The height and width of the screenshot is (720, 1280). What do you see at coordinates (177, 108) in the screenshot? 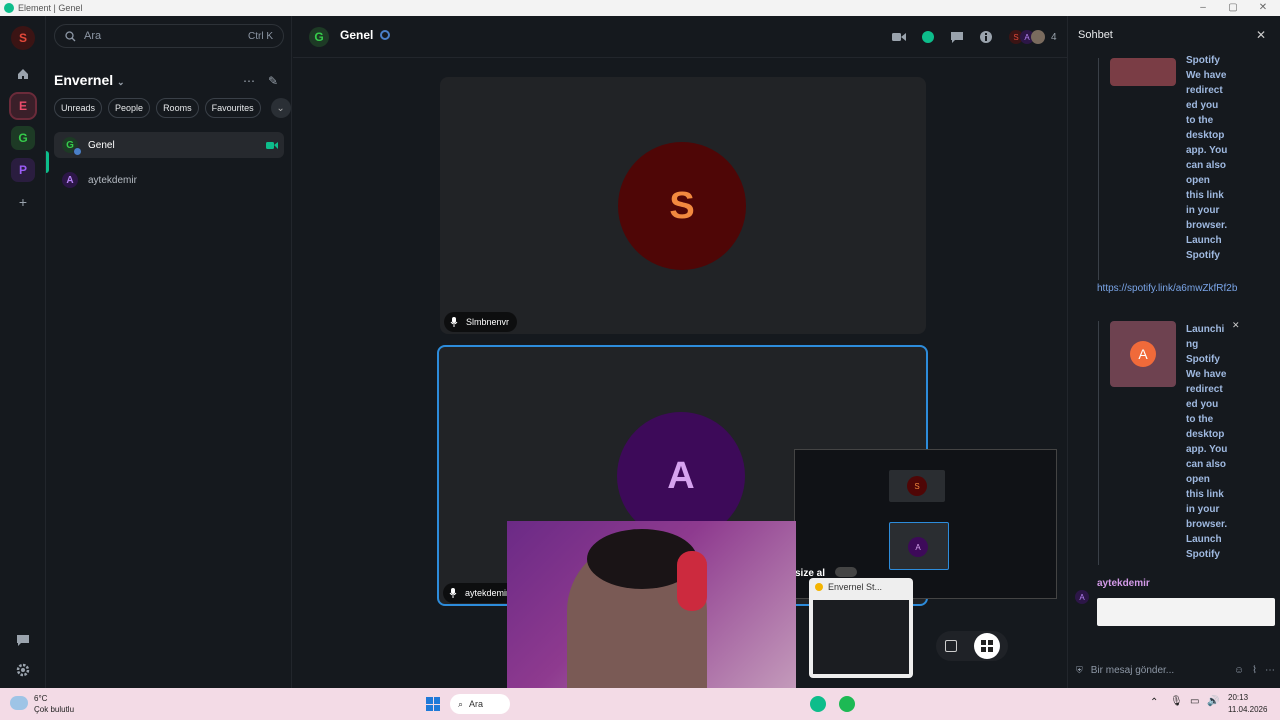
I see `filter-rooms: Rooms` at bounding box center [177, 108].